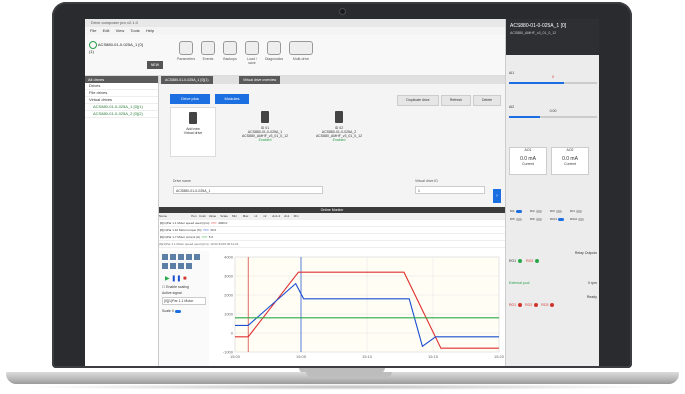 This screenshot has width=685, height=394. Describe the element at coordinates (339, 140) in the screenshot. I see `card-status: Enabled` at that location.